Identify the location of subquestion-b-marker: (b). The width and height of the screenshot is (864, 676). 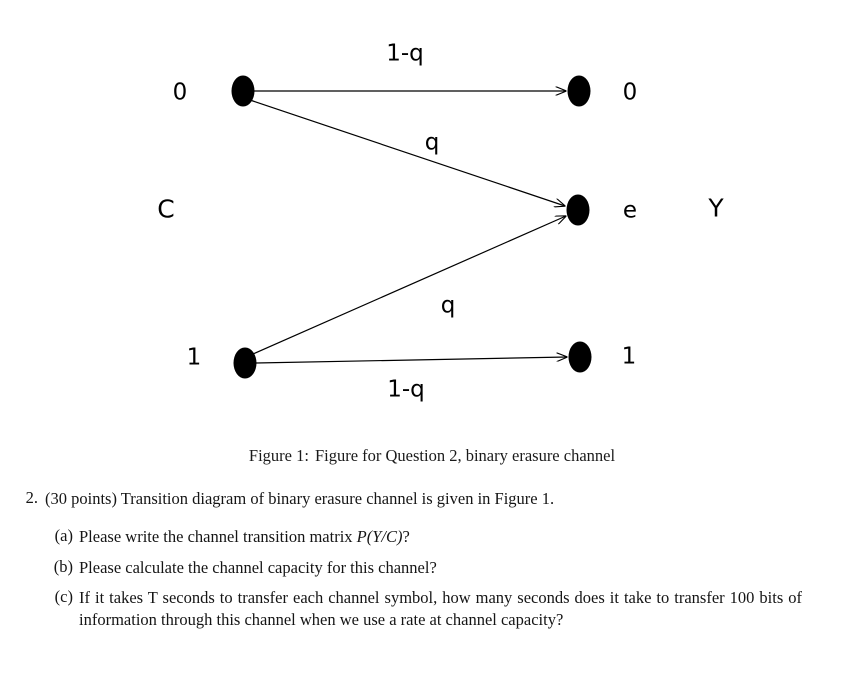
(63, 566).